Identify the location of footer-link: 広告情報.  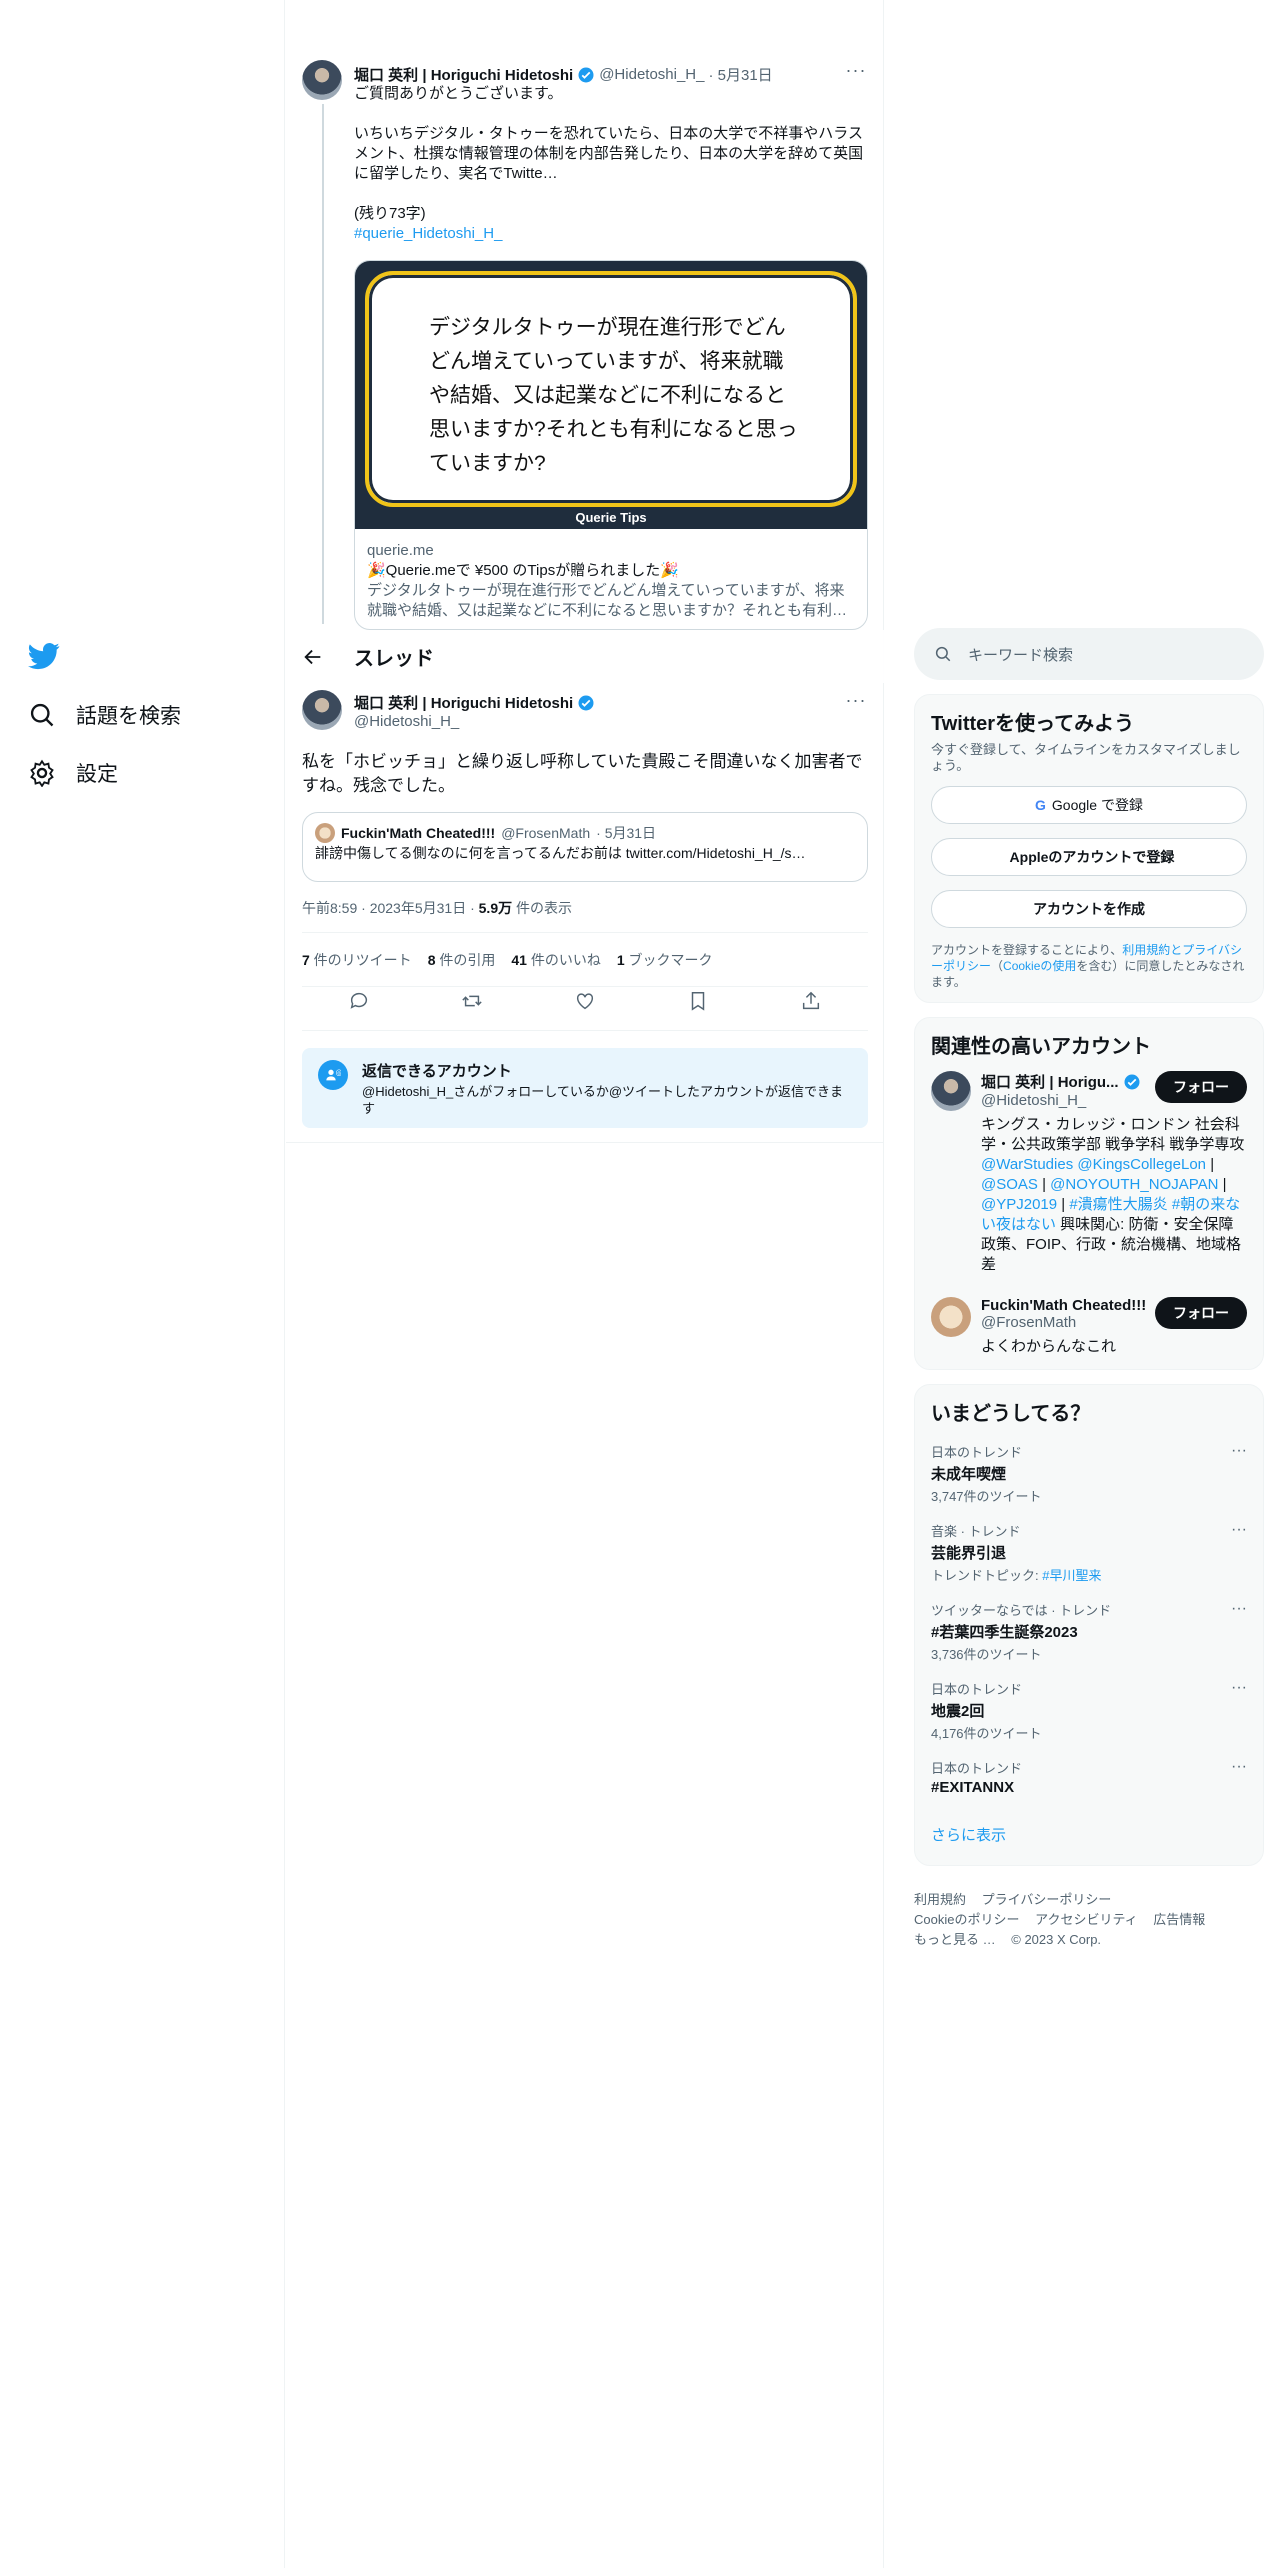
(1179, 1919).